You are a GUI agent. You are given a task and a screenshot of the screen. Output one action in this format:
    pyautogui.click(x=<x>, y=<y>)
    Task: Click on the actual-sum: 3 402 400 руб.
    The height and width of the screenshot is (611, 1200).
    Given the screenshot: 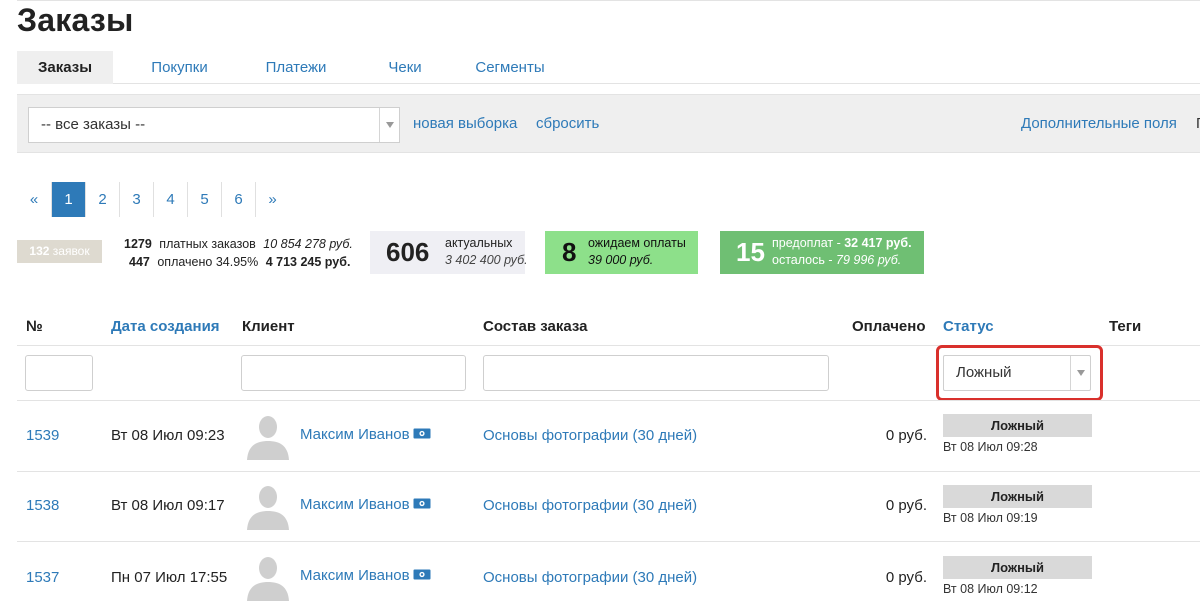 What is the action you would take?
    pyautogui.click(x=486, y=260)
    